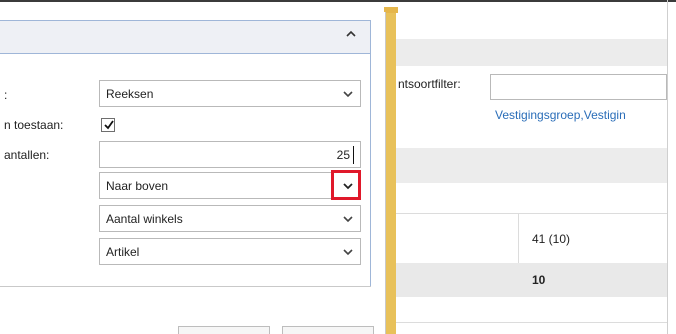 This screenshot has width=676, height=334. I want to click on highlight-box, so click(346, 185).